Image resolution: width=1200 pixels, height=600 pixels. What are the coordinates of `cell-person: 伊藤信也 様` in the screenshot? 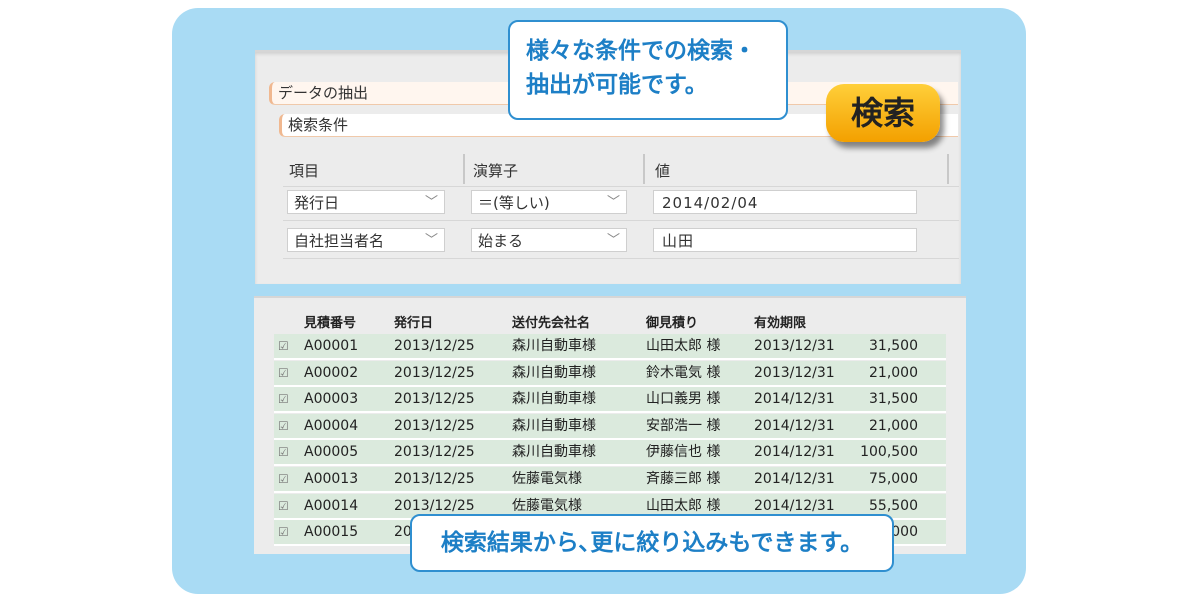 It's located at (683, 452).